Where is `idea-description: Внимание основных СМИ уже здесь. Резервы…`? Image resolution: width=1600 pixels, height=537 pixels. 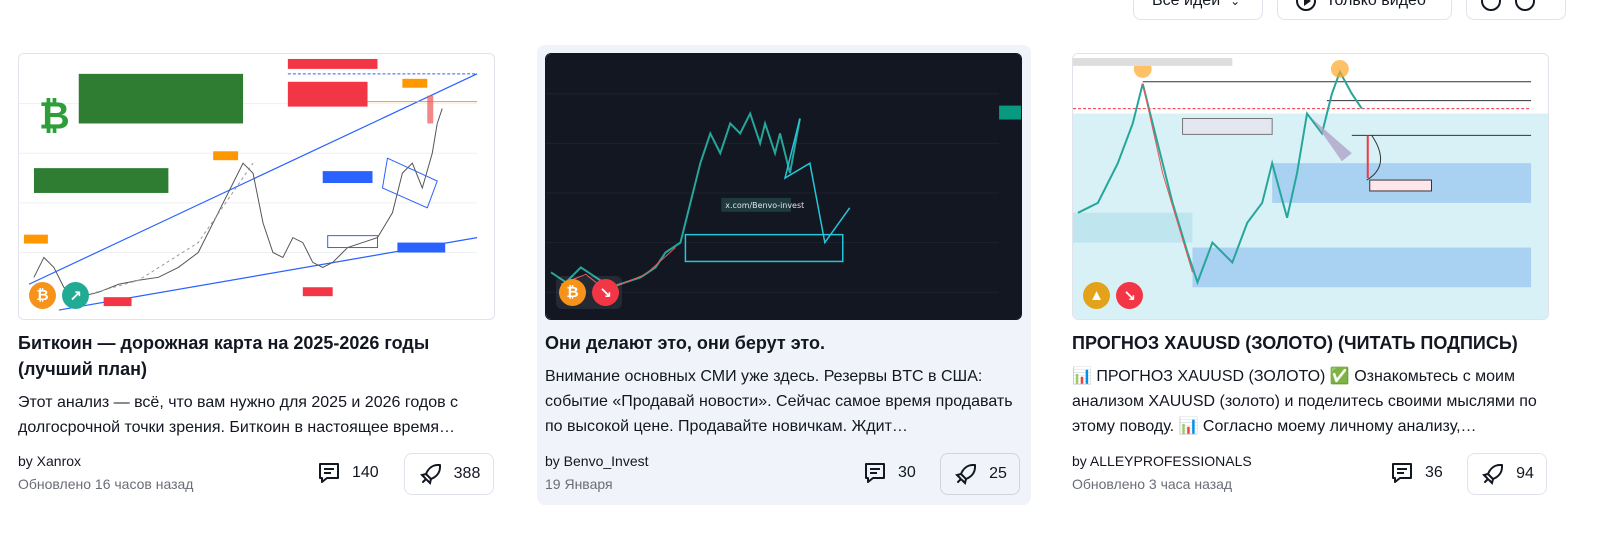 idea-description: Внимание основных СМИ уже здесь. Резервы… is located at coordinates (779, 401).